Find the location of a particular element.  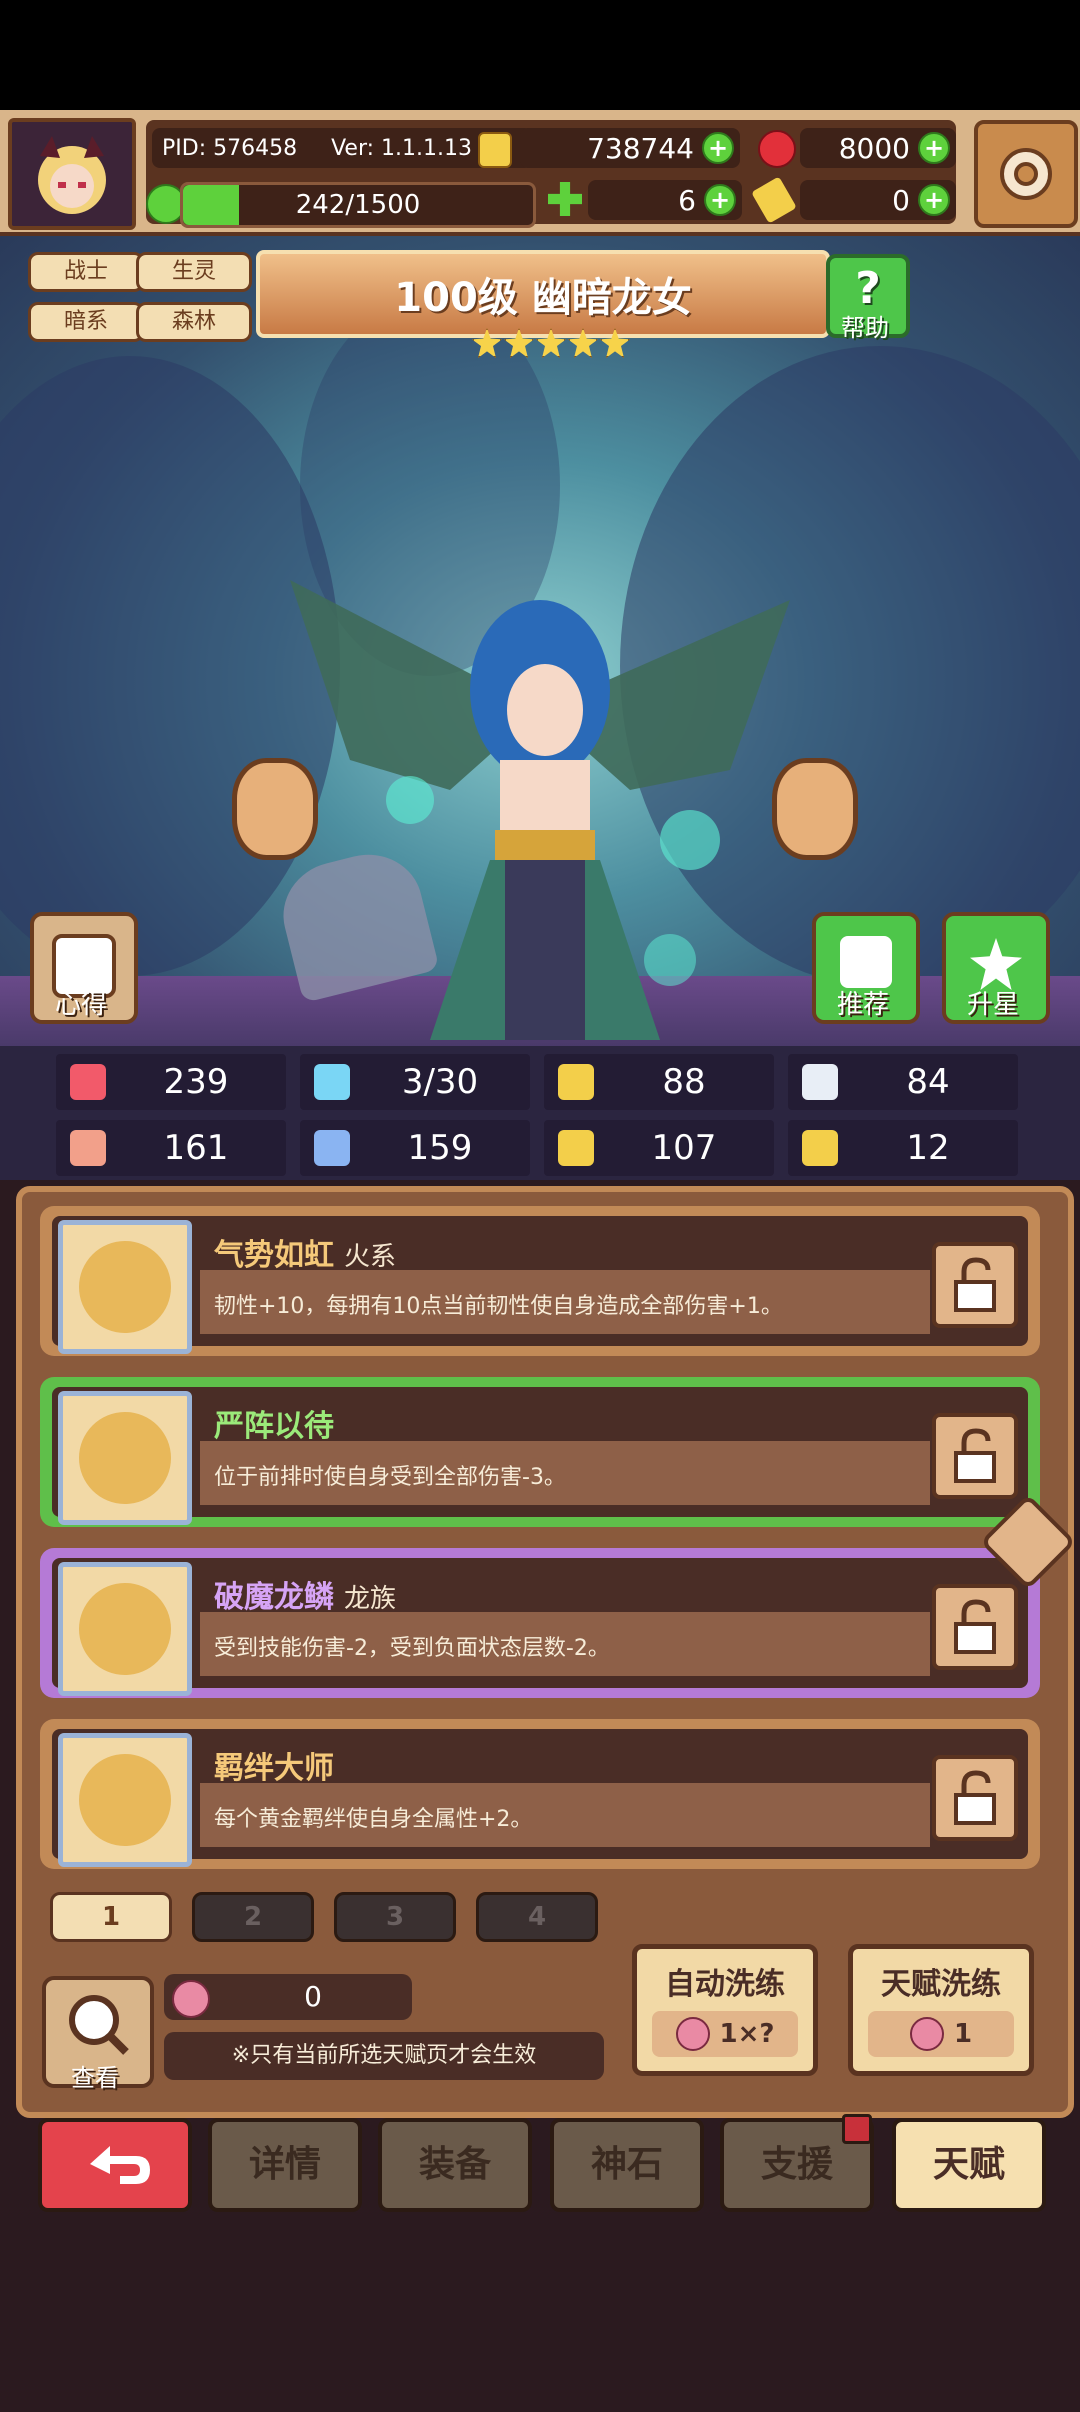

talent-subtitle: 龙族 is located at coordinates (370, 1599).